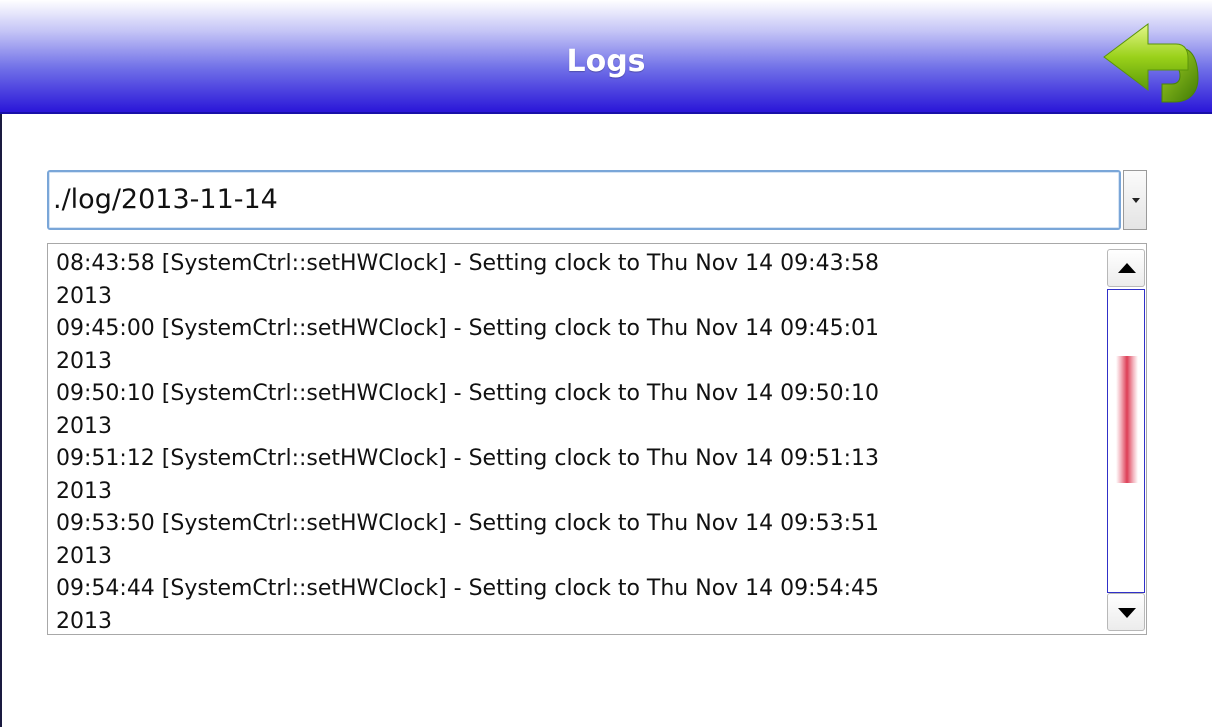 The image size is (1212, 727). I want to click on scroll-down-arrow-icon, so click(1127, 613).